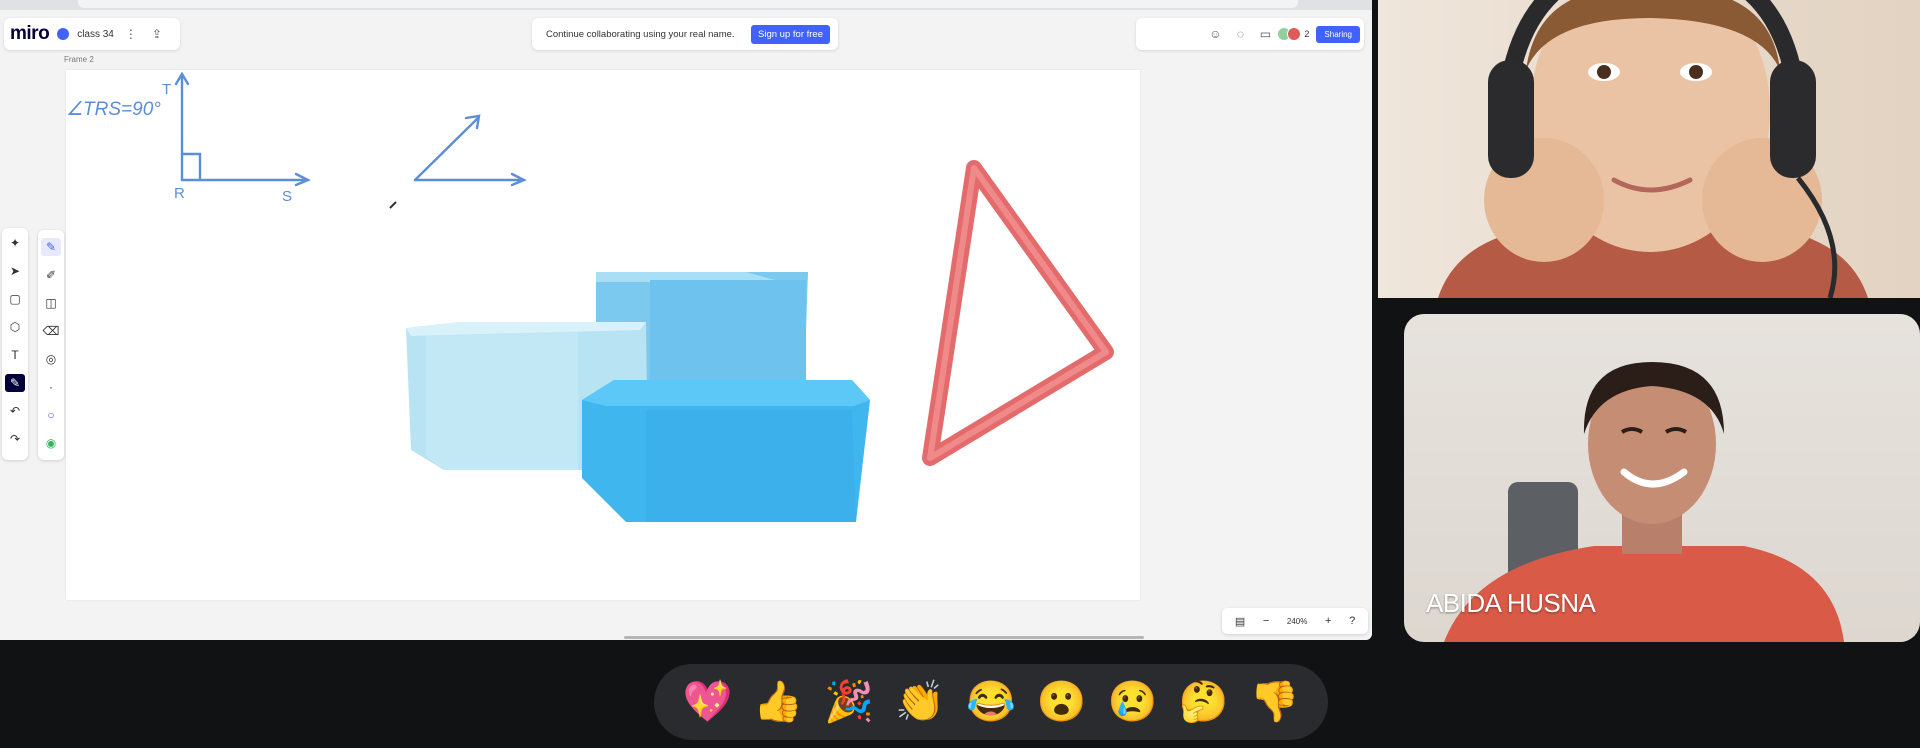 The height and width of the screenshot is (748, 1920). Describe the element at coordinates (79, 59) in the screenshot. I see `frame-label: Frame 2` at that location.